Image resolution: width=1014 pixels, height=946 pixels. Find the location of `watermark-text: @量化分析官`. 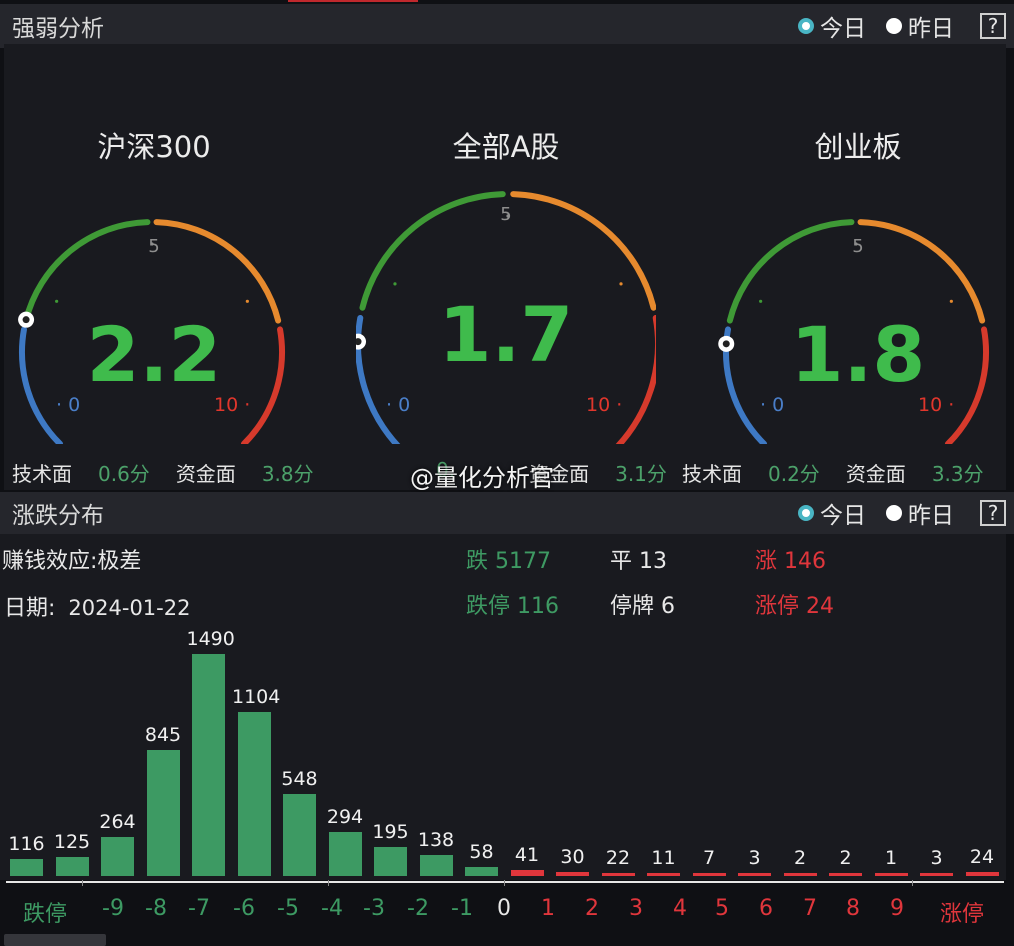

watermark-text: @量化分析官 is located at coordinates (482, 478).